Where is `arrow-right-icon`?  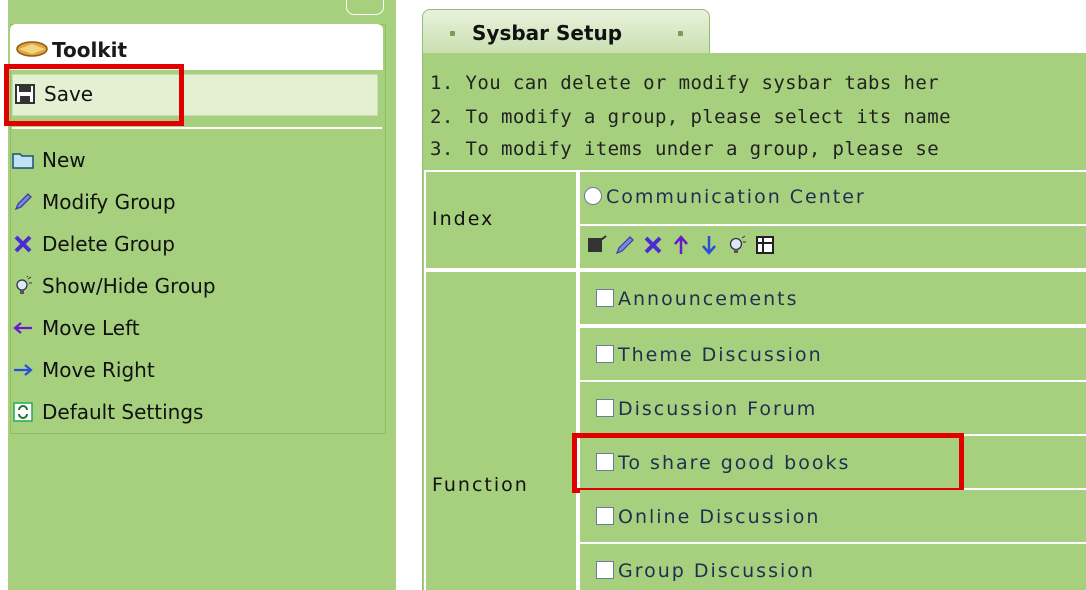 arrow-right-icon is located at coordinates (23, 370).